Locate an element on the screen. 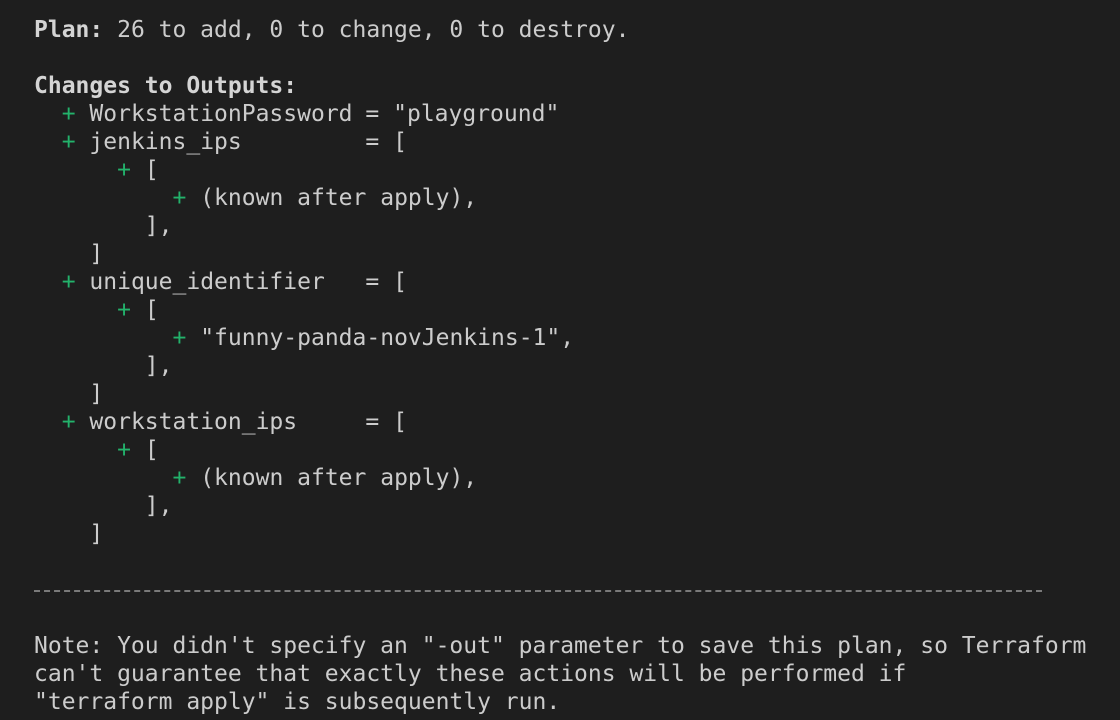  output-name: jenkins_ips is located at coordinates (165, 142).